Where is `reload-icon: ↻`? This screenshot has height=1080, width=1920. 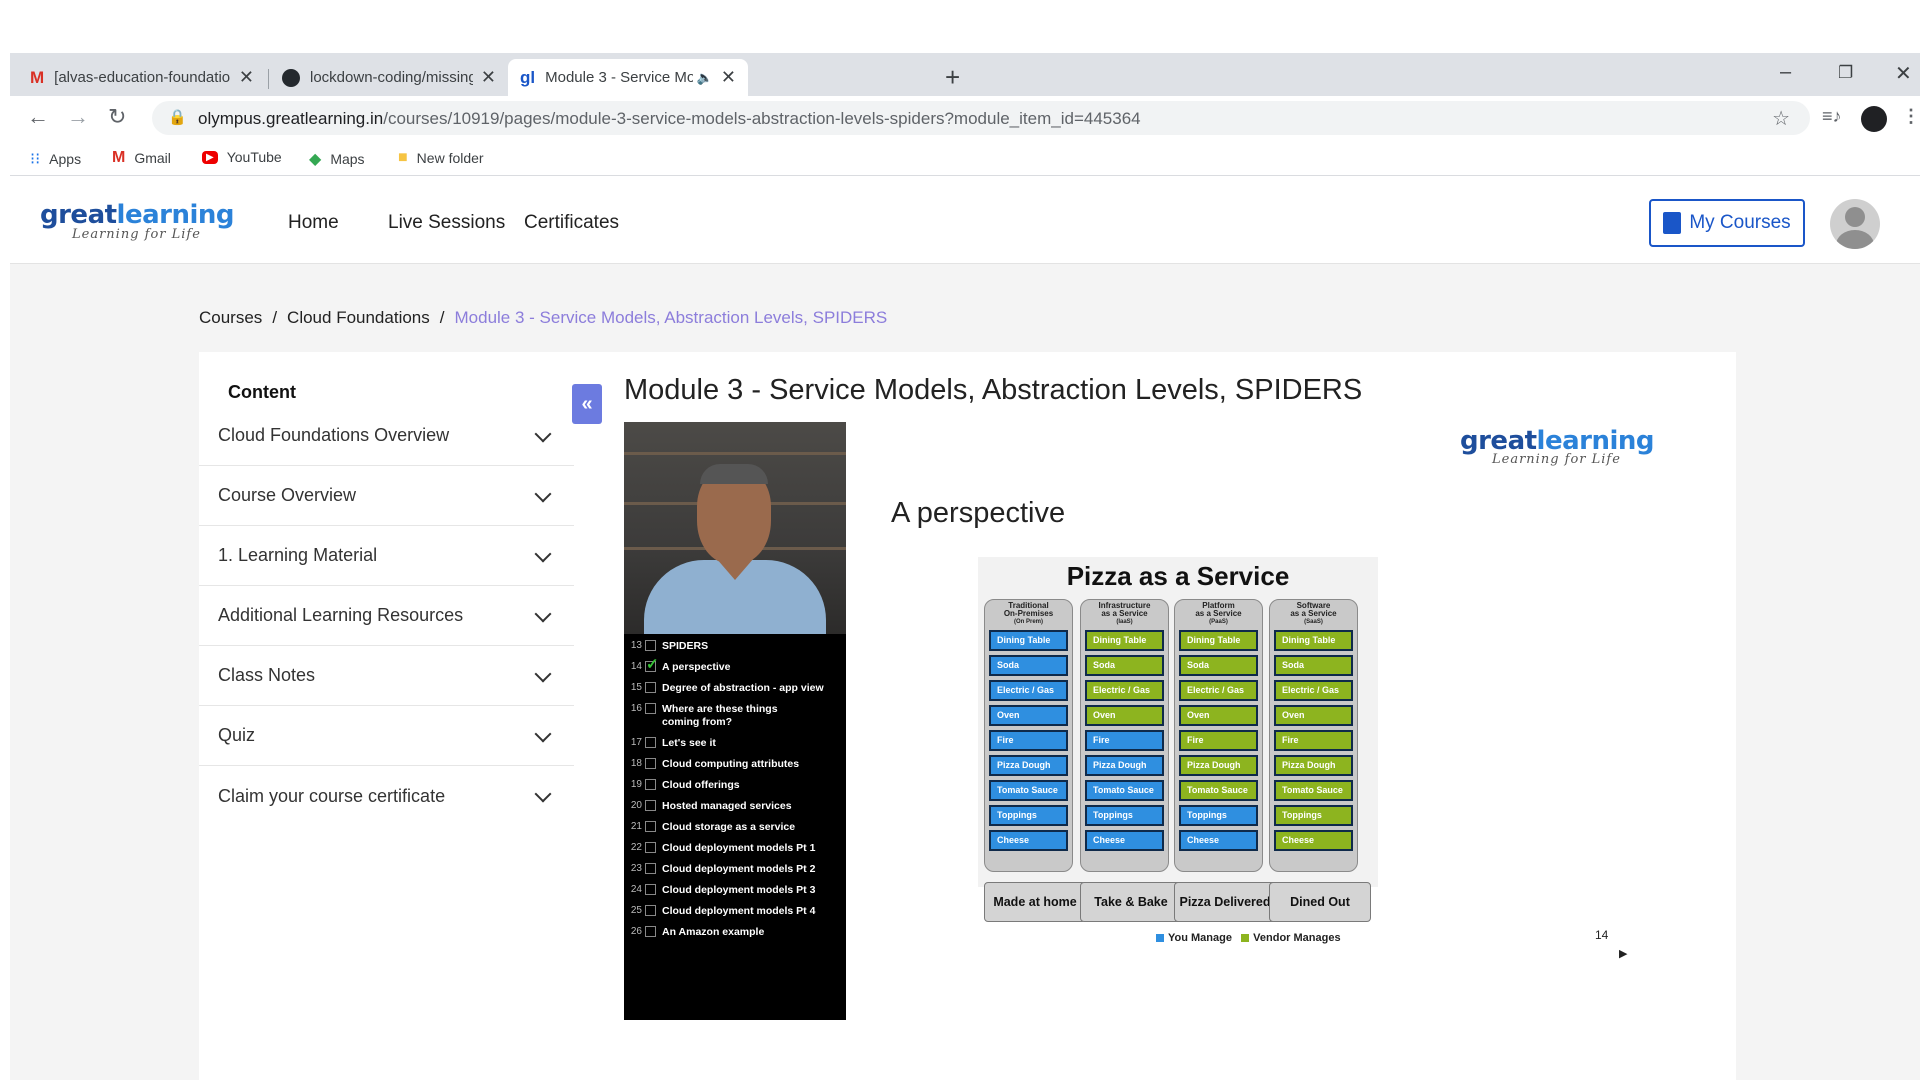 reload-icon: ↻ is located at coordinates (117, 117).